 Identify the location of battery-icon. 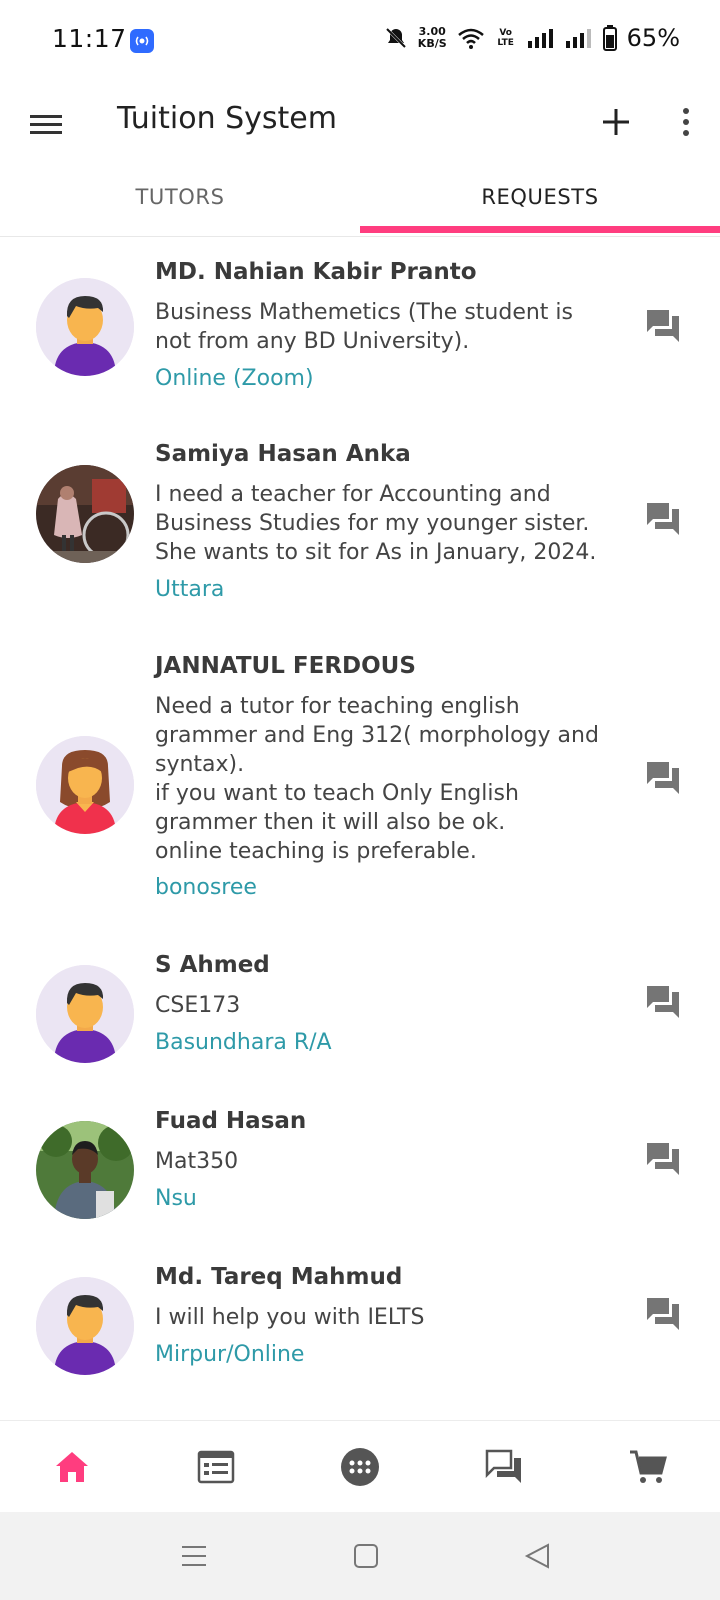
(609, 38).